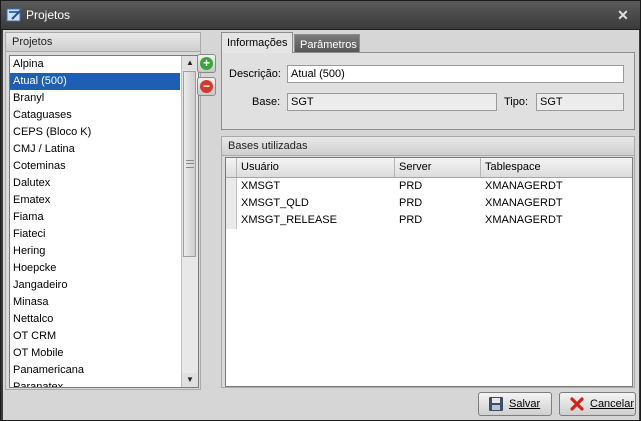 Image resolution: width=641 pixels, height=421 pixels. I want to click on table-row: XMSGT_RELEASE PRD XMANAGERDT, so click(429, 220).